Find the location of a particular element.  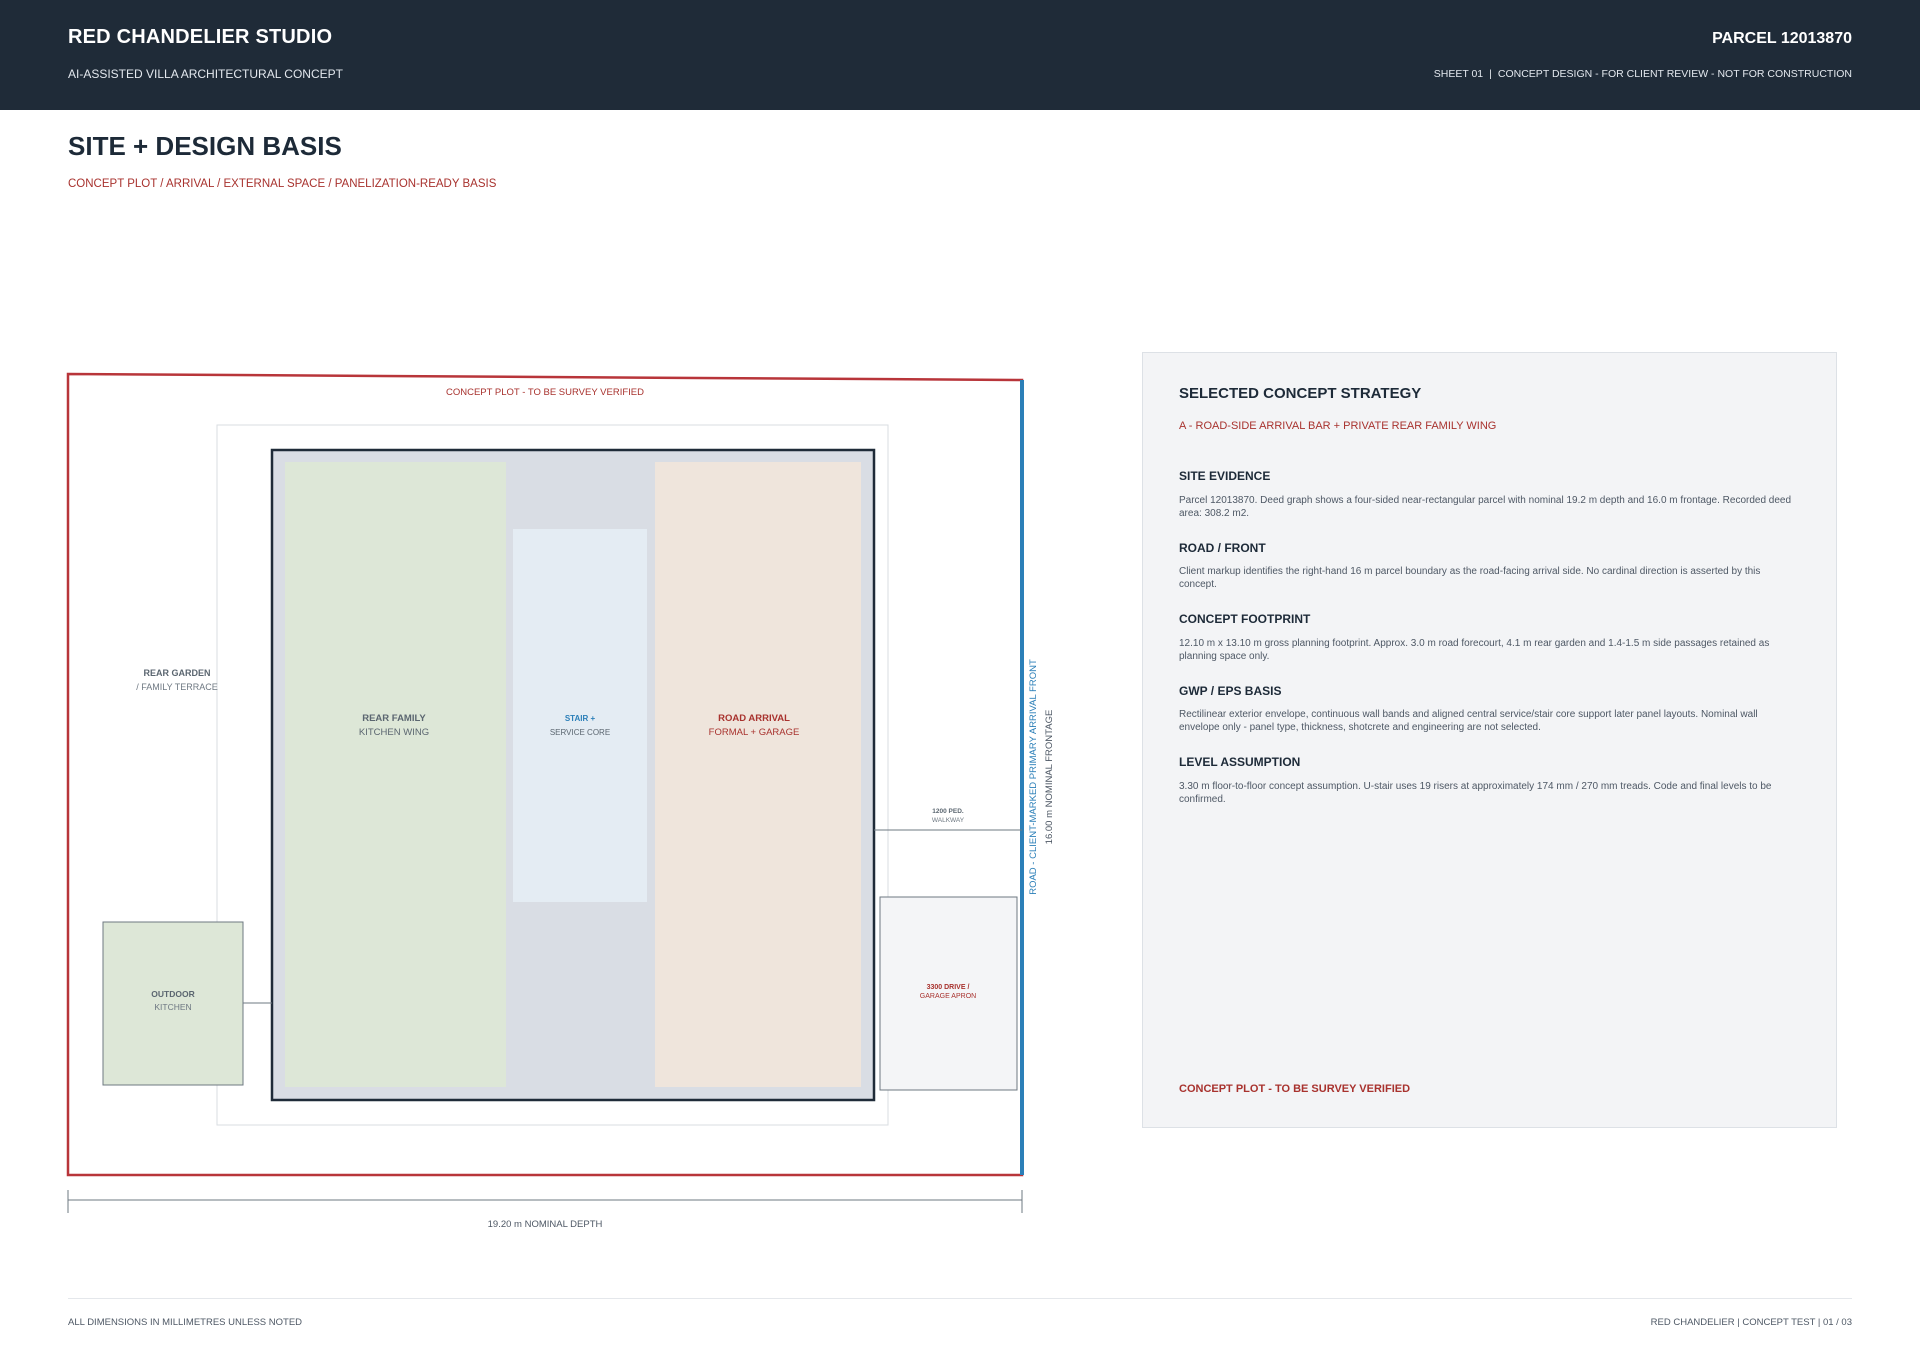

footer-divider is located at coordinates (960, 1298).